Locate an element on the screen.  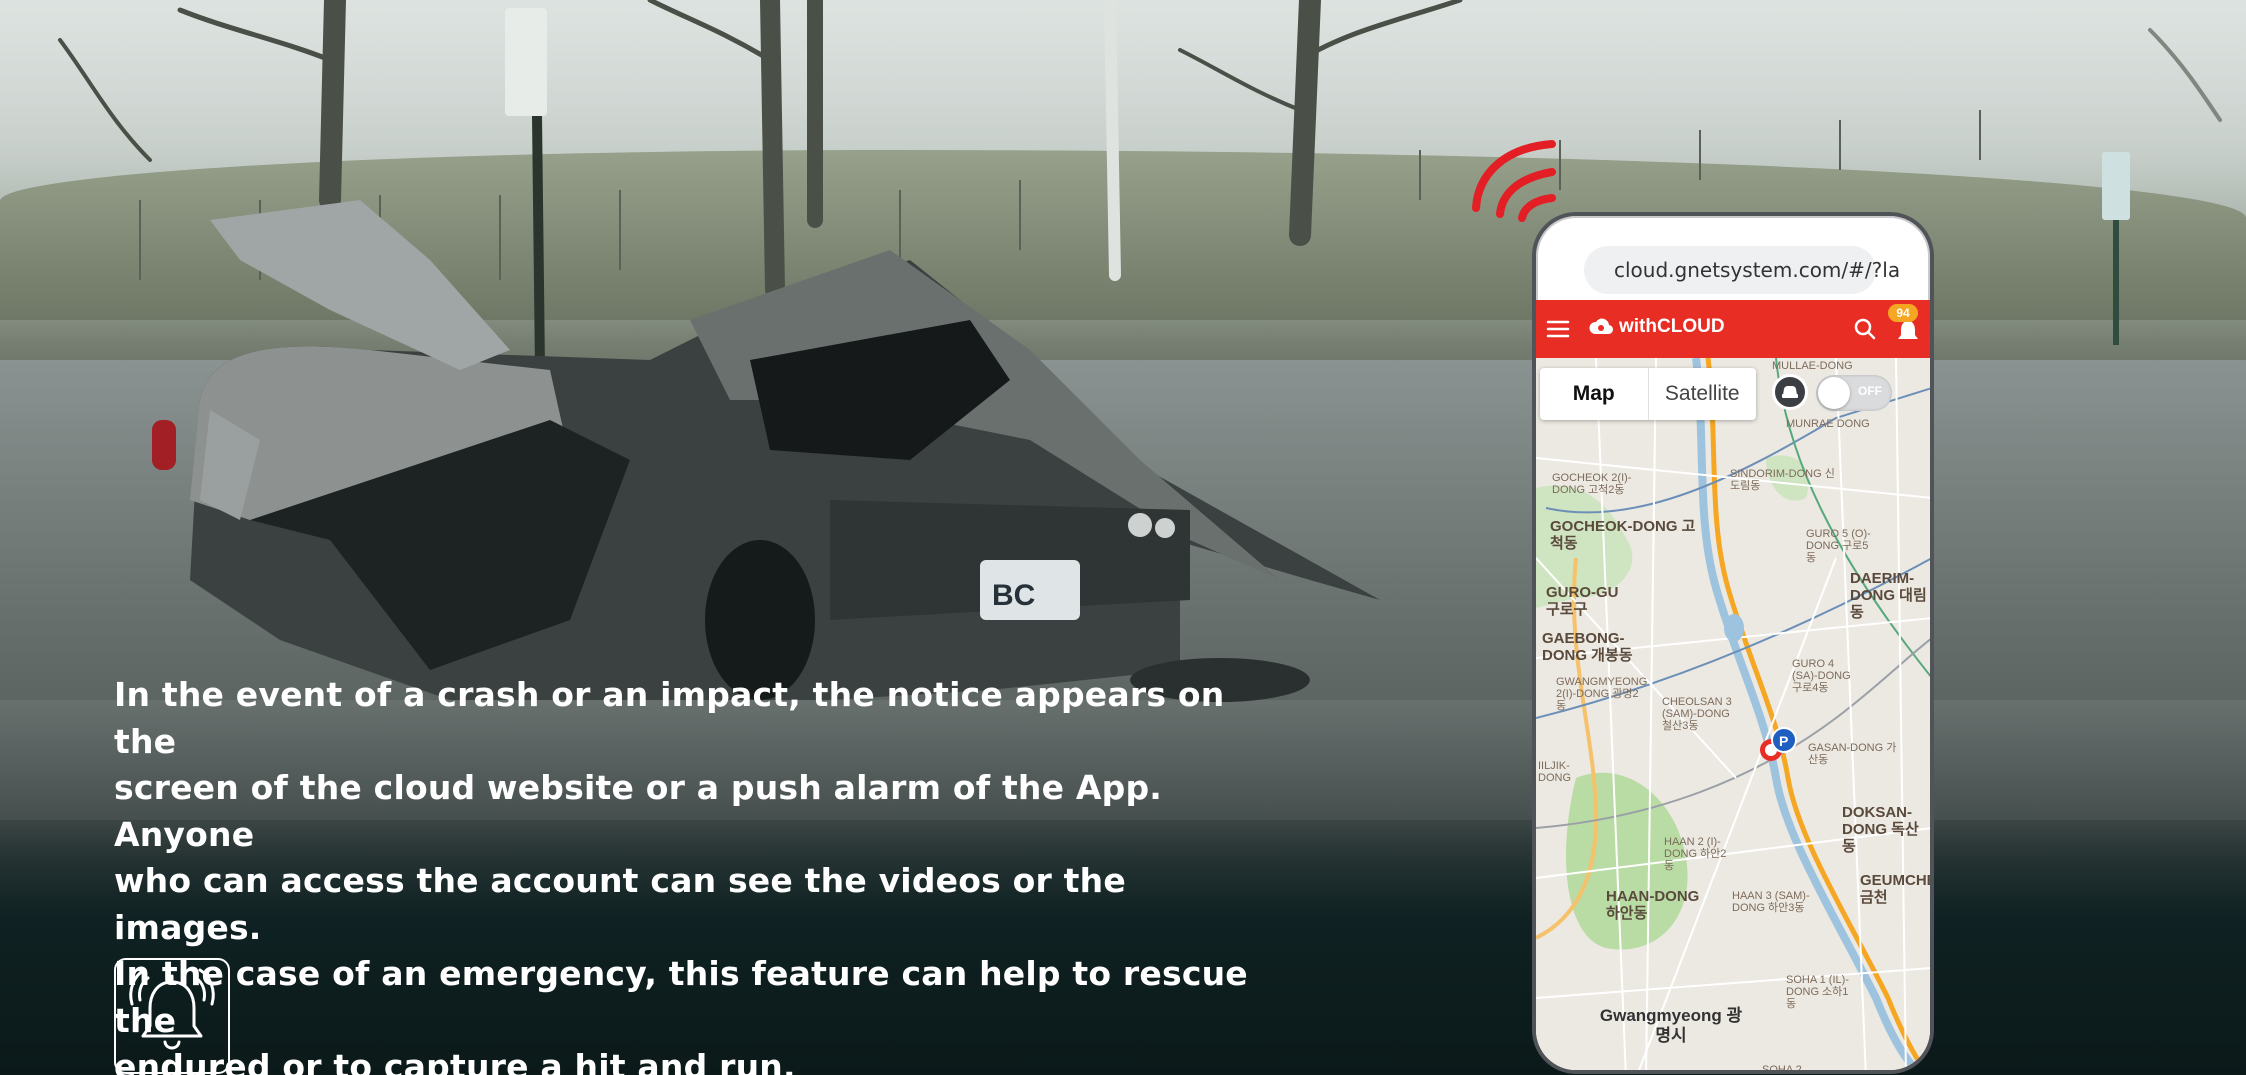
district-label: CHEOLSAN 3 (SAM)-DONG 철산3동 is located at coordinates (1697, 714).